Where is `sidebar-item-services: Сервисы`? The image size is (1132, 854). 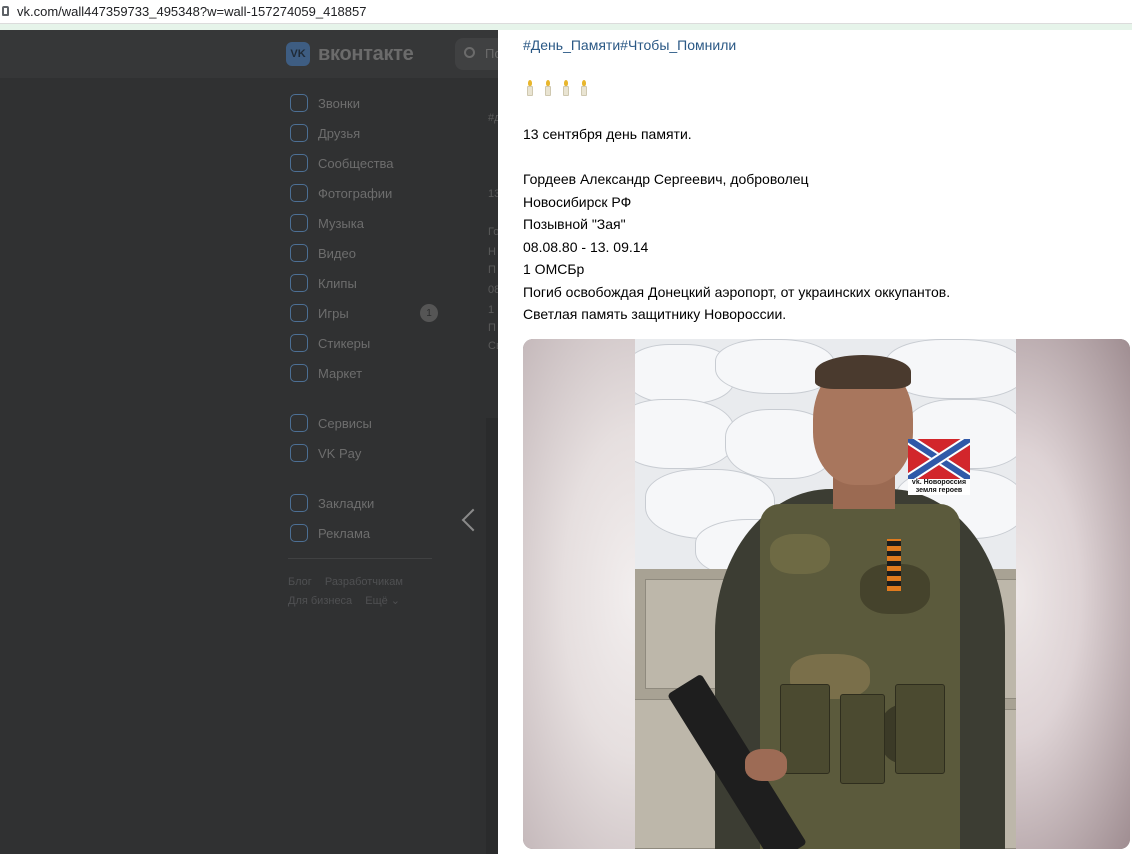 sidebar-item-services: Сервисы is located at coordinates (368, 423).